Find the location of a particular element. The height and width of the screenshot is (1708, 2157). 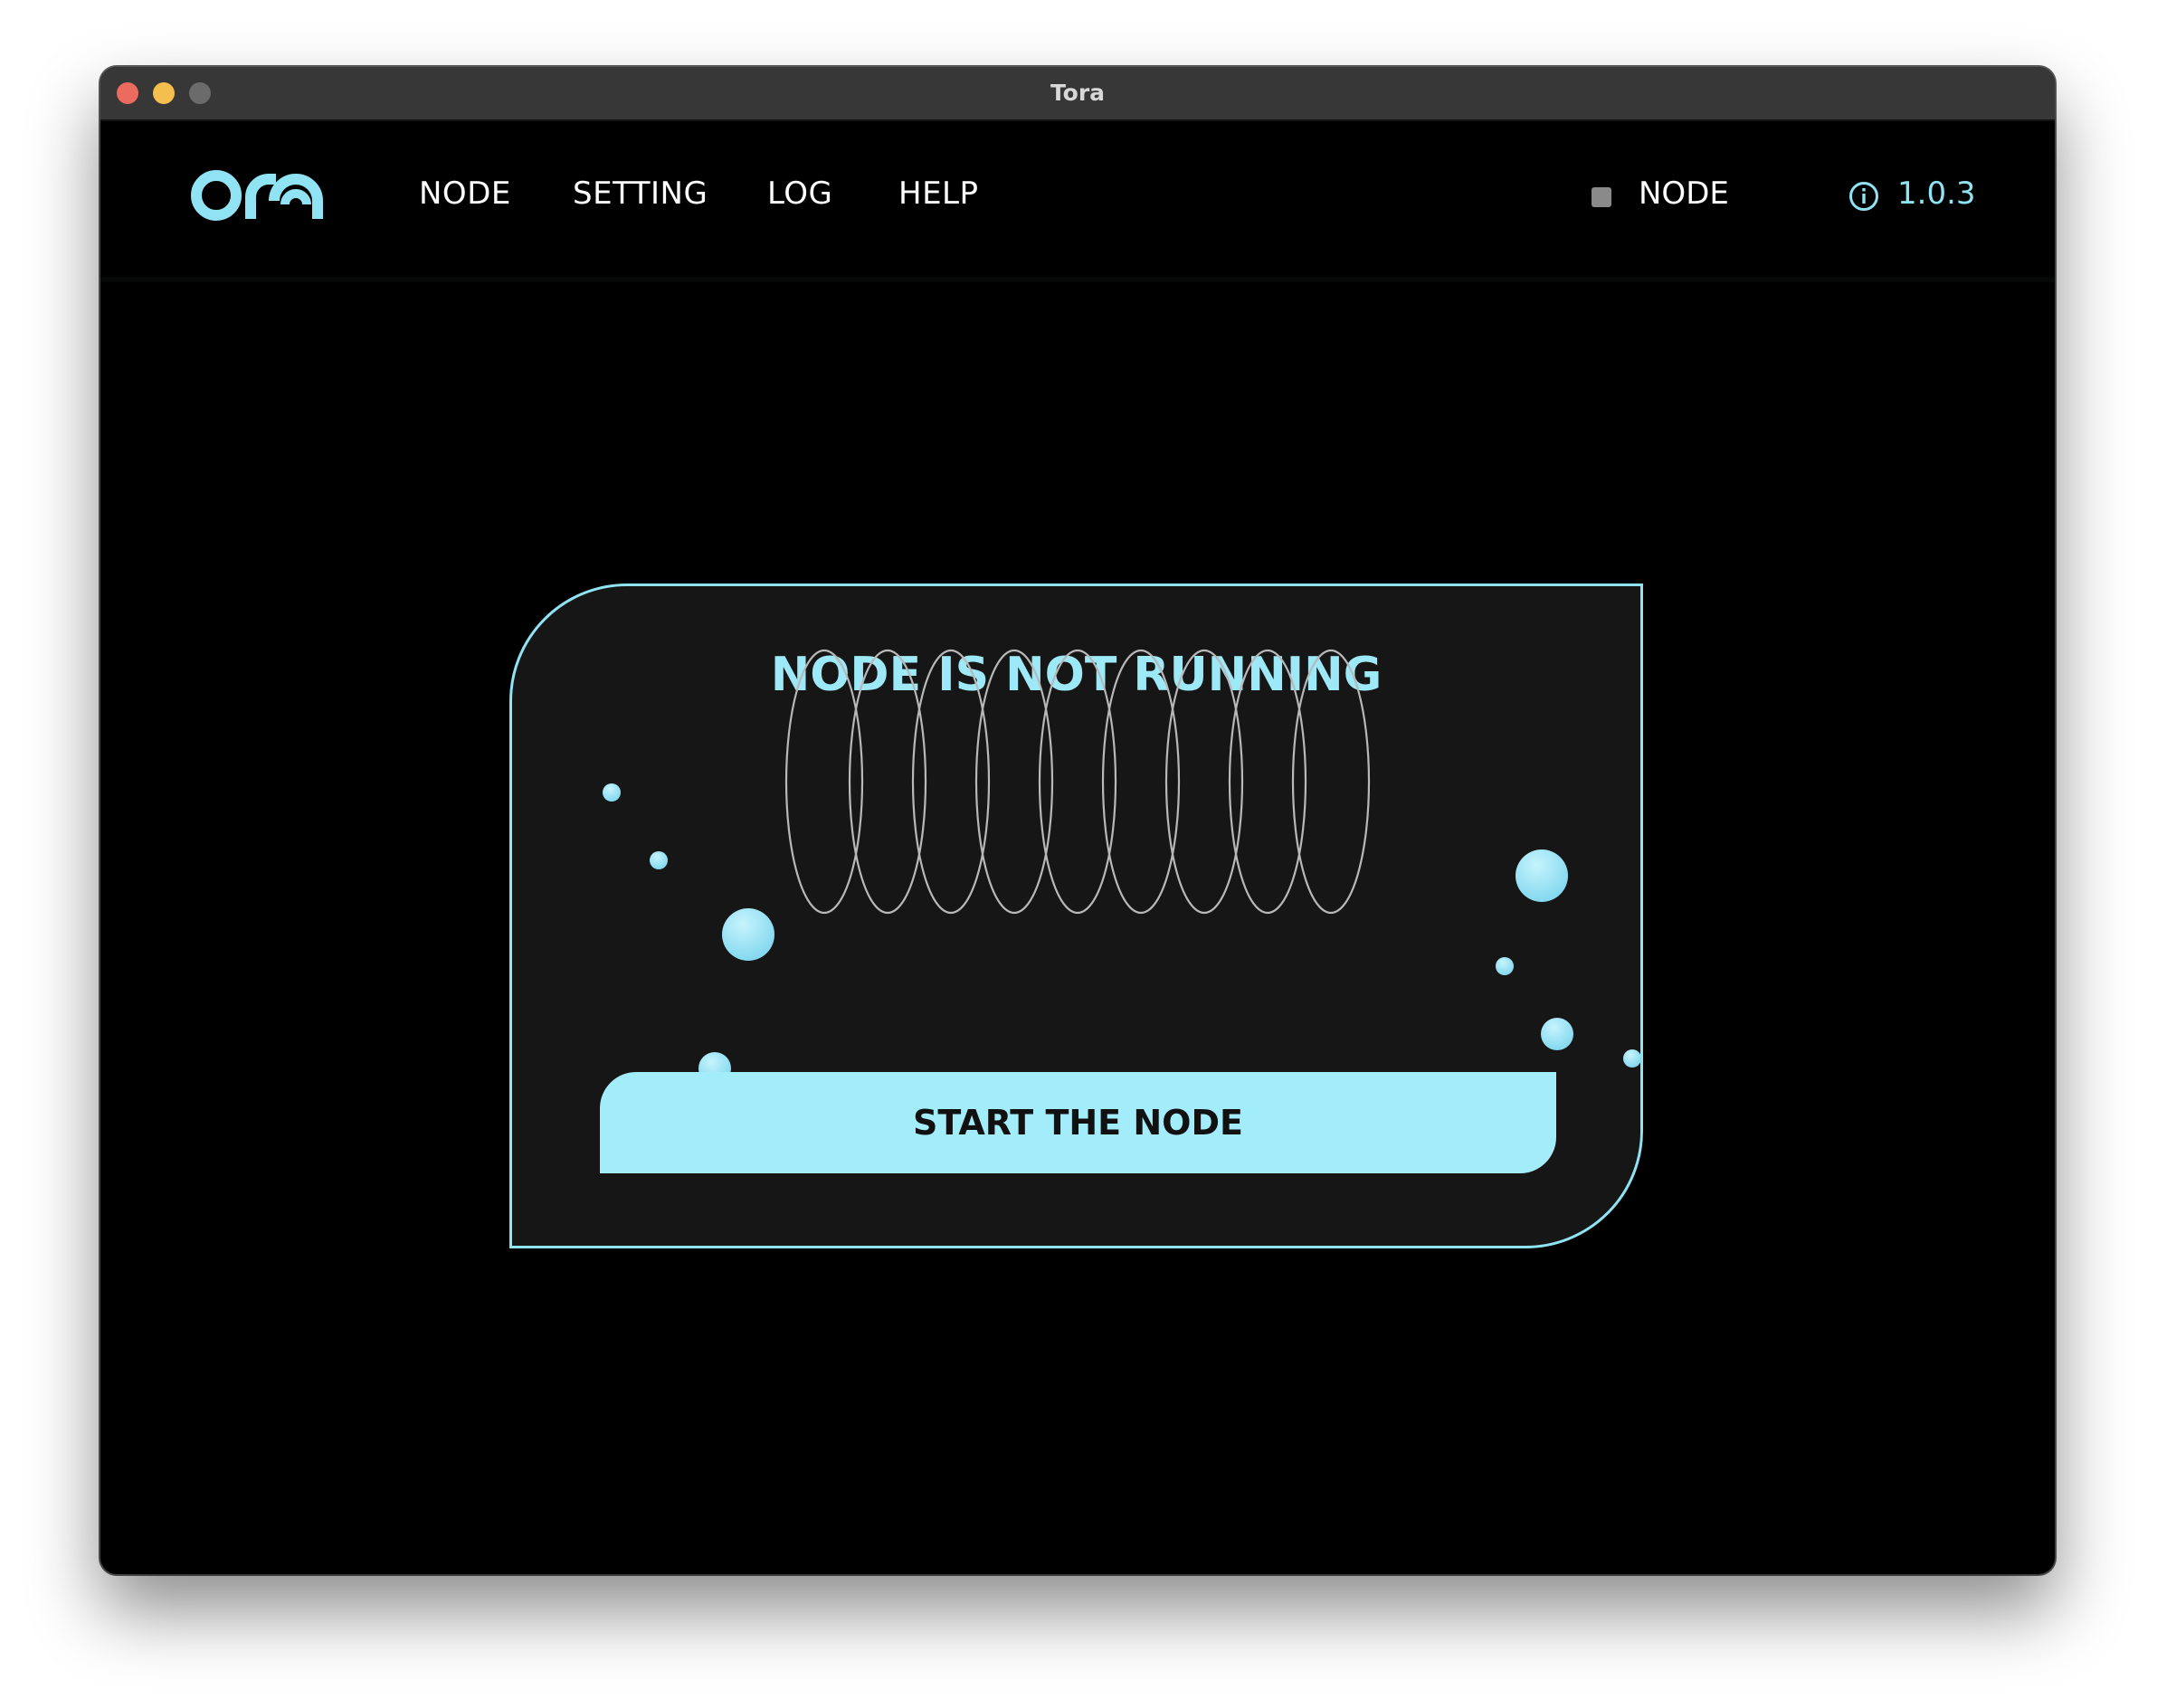

node-status-indicator-icon is located at coordinates (1601, 197).